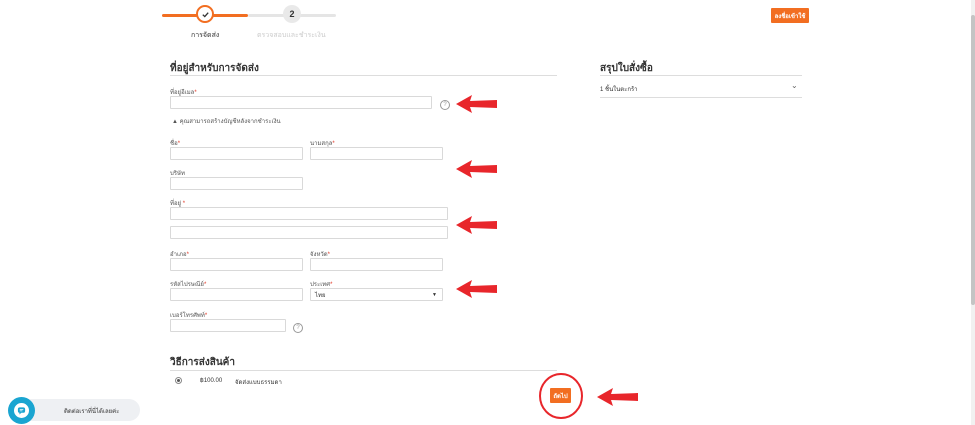 Image resolution: width=975 pixels, height=425 pixels. I want to click on shipping-method-name: จัดส่งแบบธรรมดา, so click(258, 383).